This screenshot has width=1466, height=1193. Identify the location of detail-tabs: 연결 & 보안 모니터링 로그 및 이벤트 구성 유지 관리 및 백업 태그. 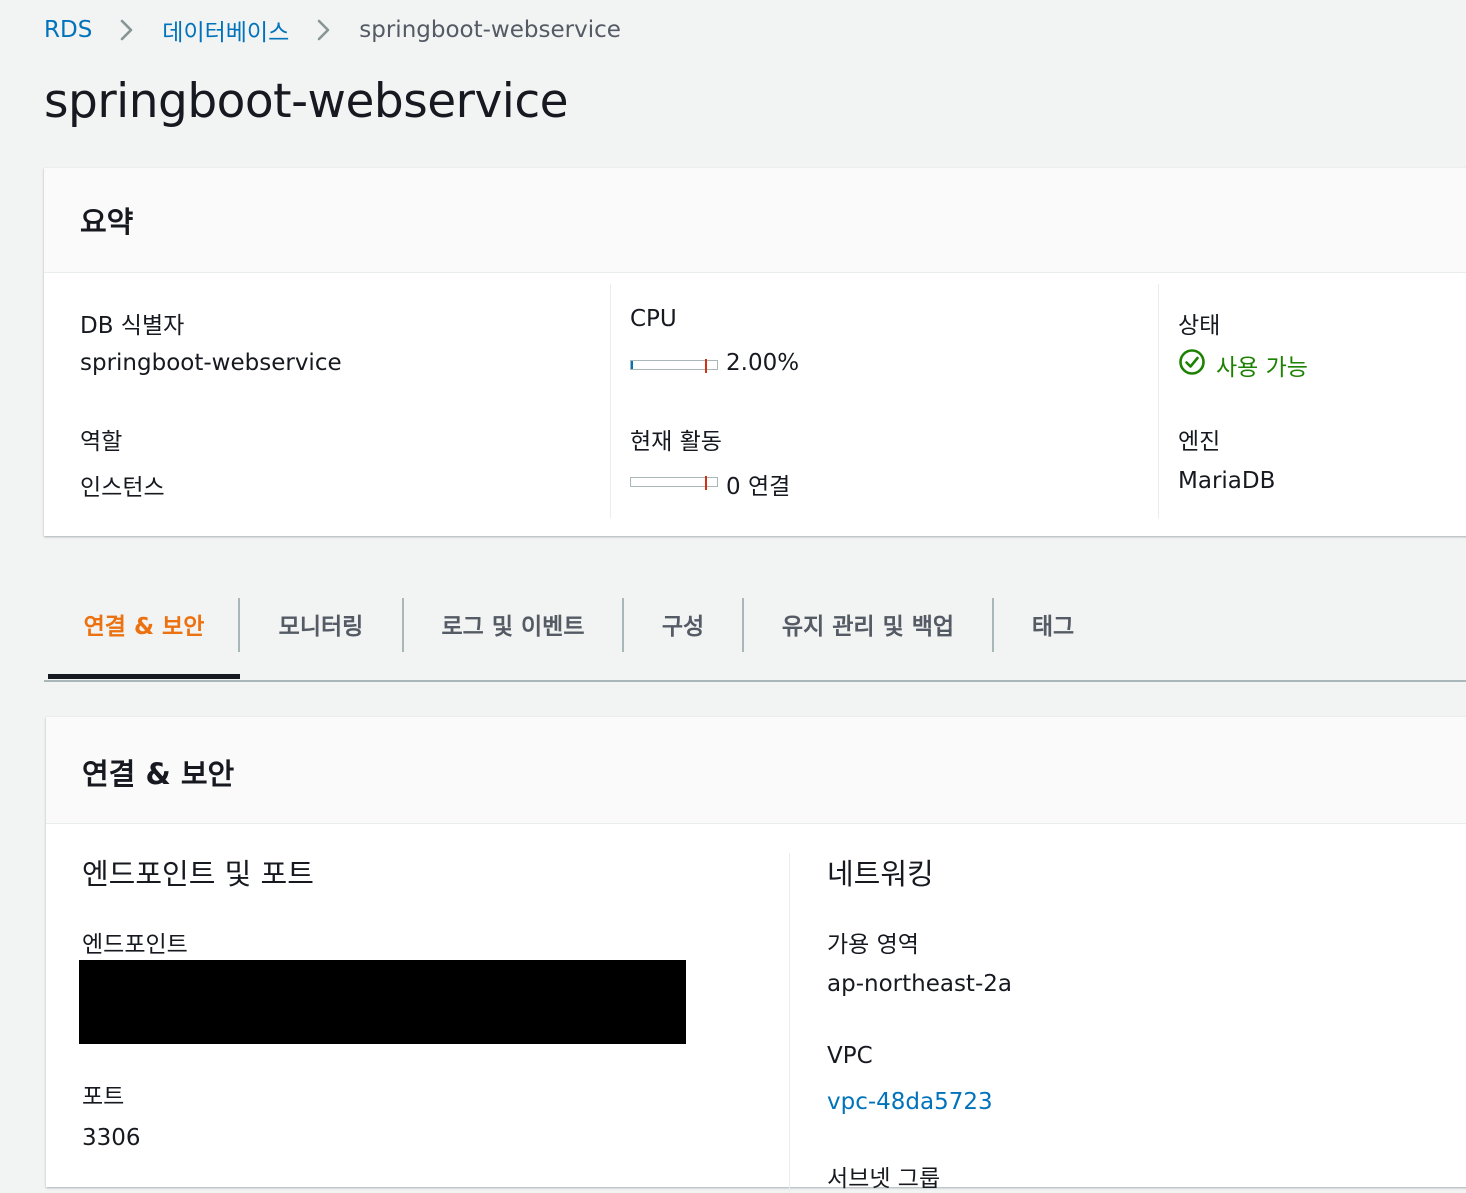
(755, 639).